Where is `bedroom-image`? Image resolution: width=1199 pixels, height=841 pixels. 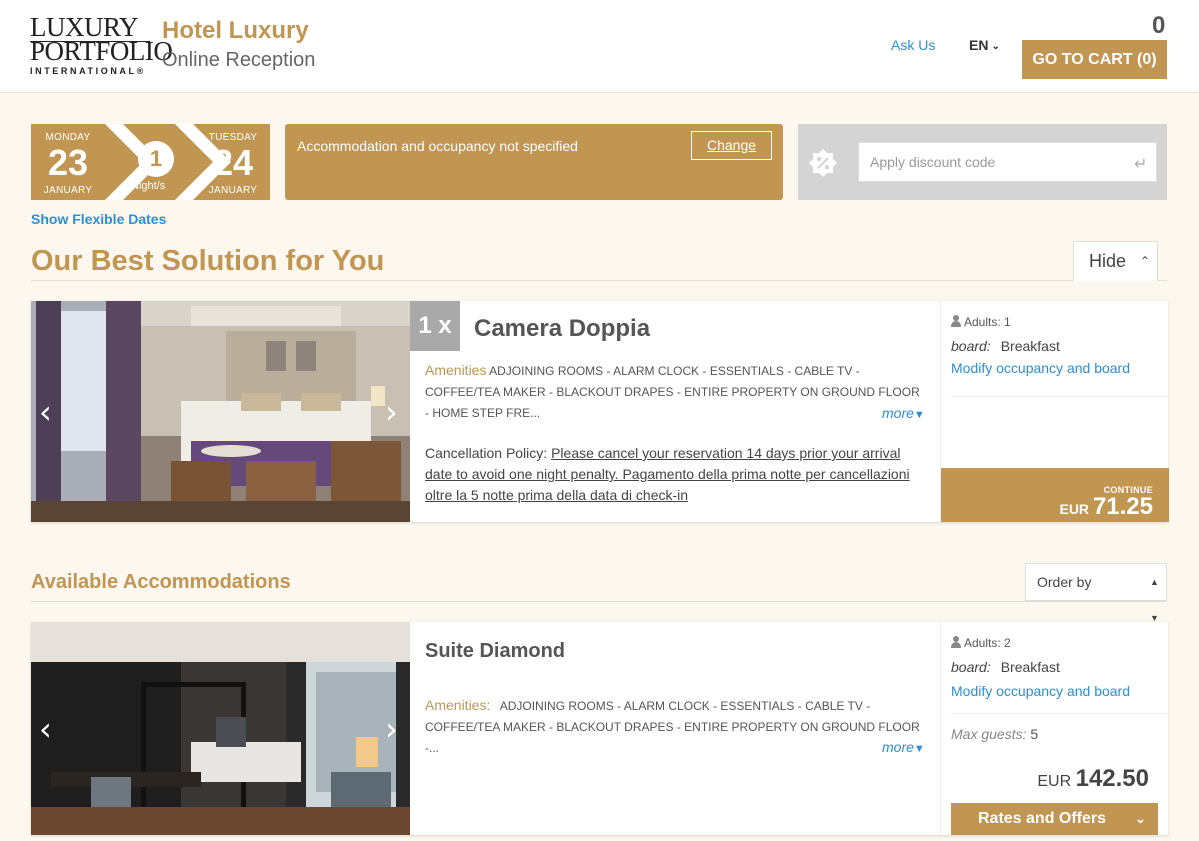
bedroom-image is located at coordinates (220, 411).